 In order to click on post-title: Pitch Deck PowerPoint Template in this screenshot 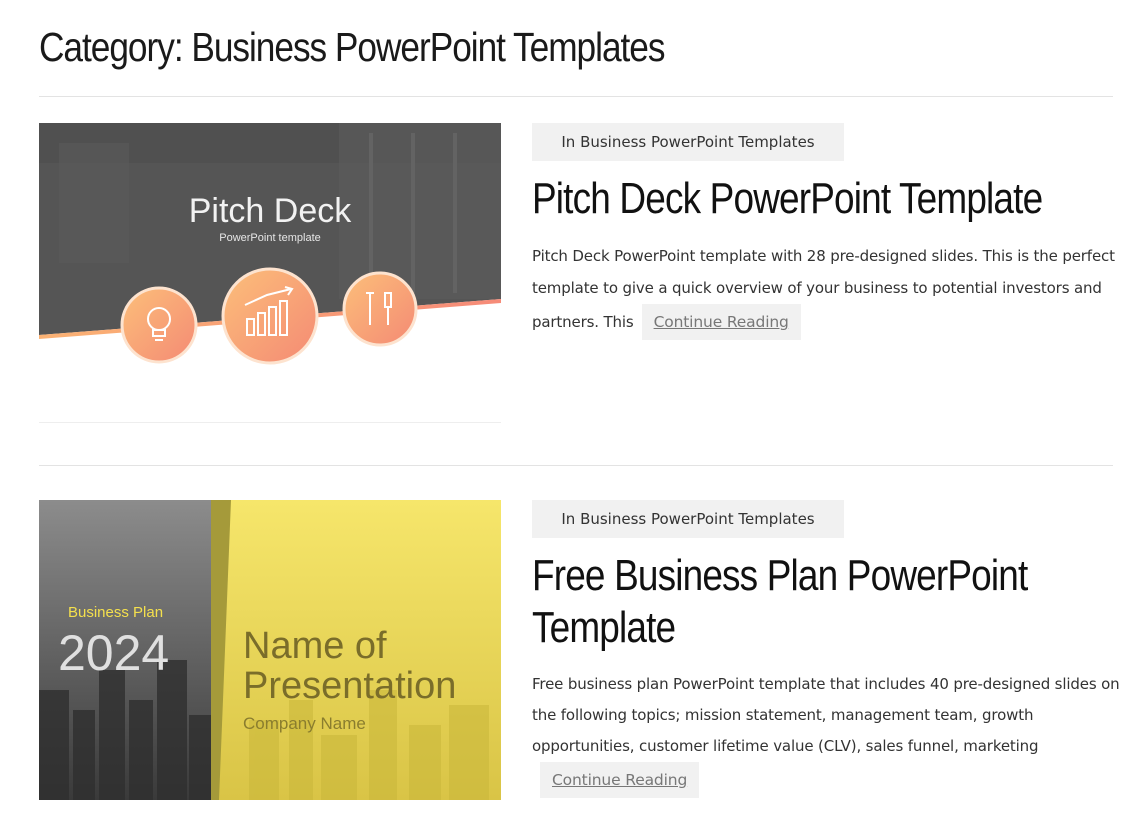, I will do `click(826, 199)`.